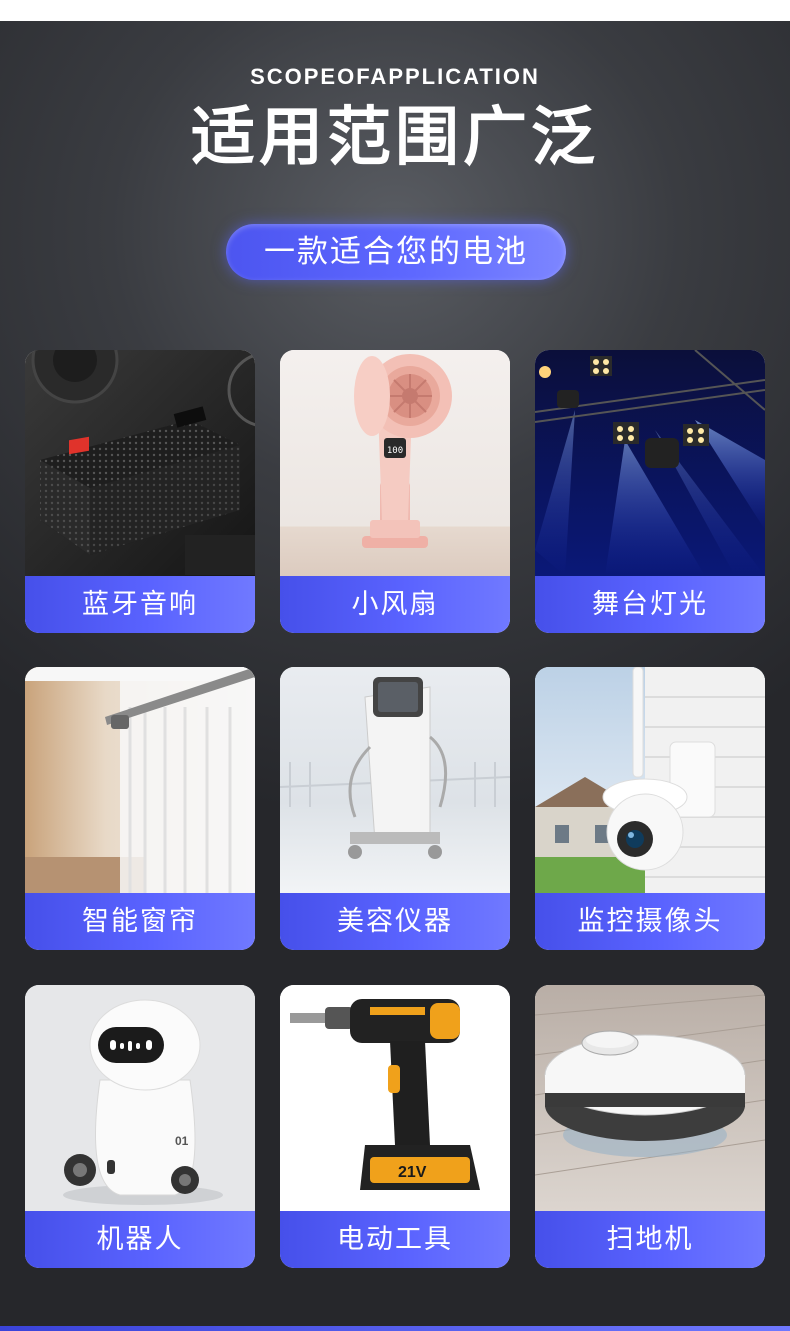 This screenshot has width=790, height=1331. I want to click on stage-lights-image, so click(650, 463).